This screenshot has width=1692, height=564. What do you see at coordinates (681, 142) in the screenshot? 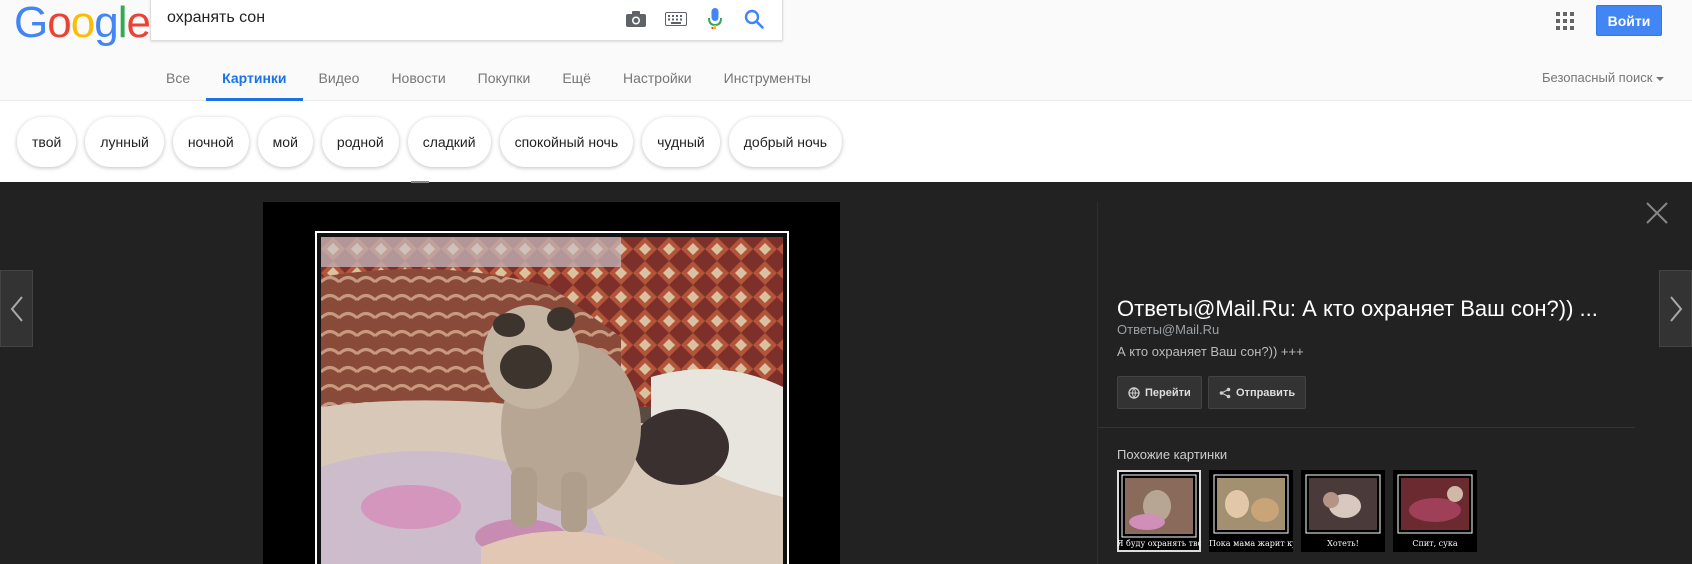
I see `chip: чудный` at bounding box center [681, 142].